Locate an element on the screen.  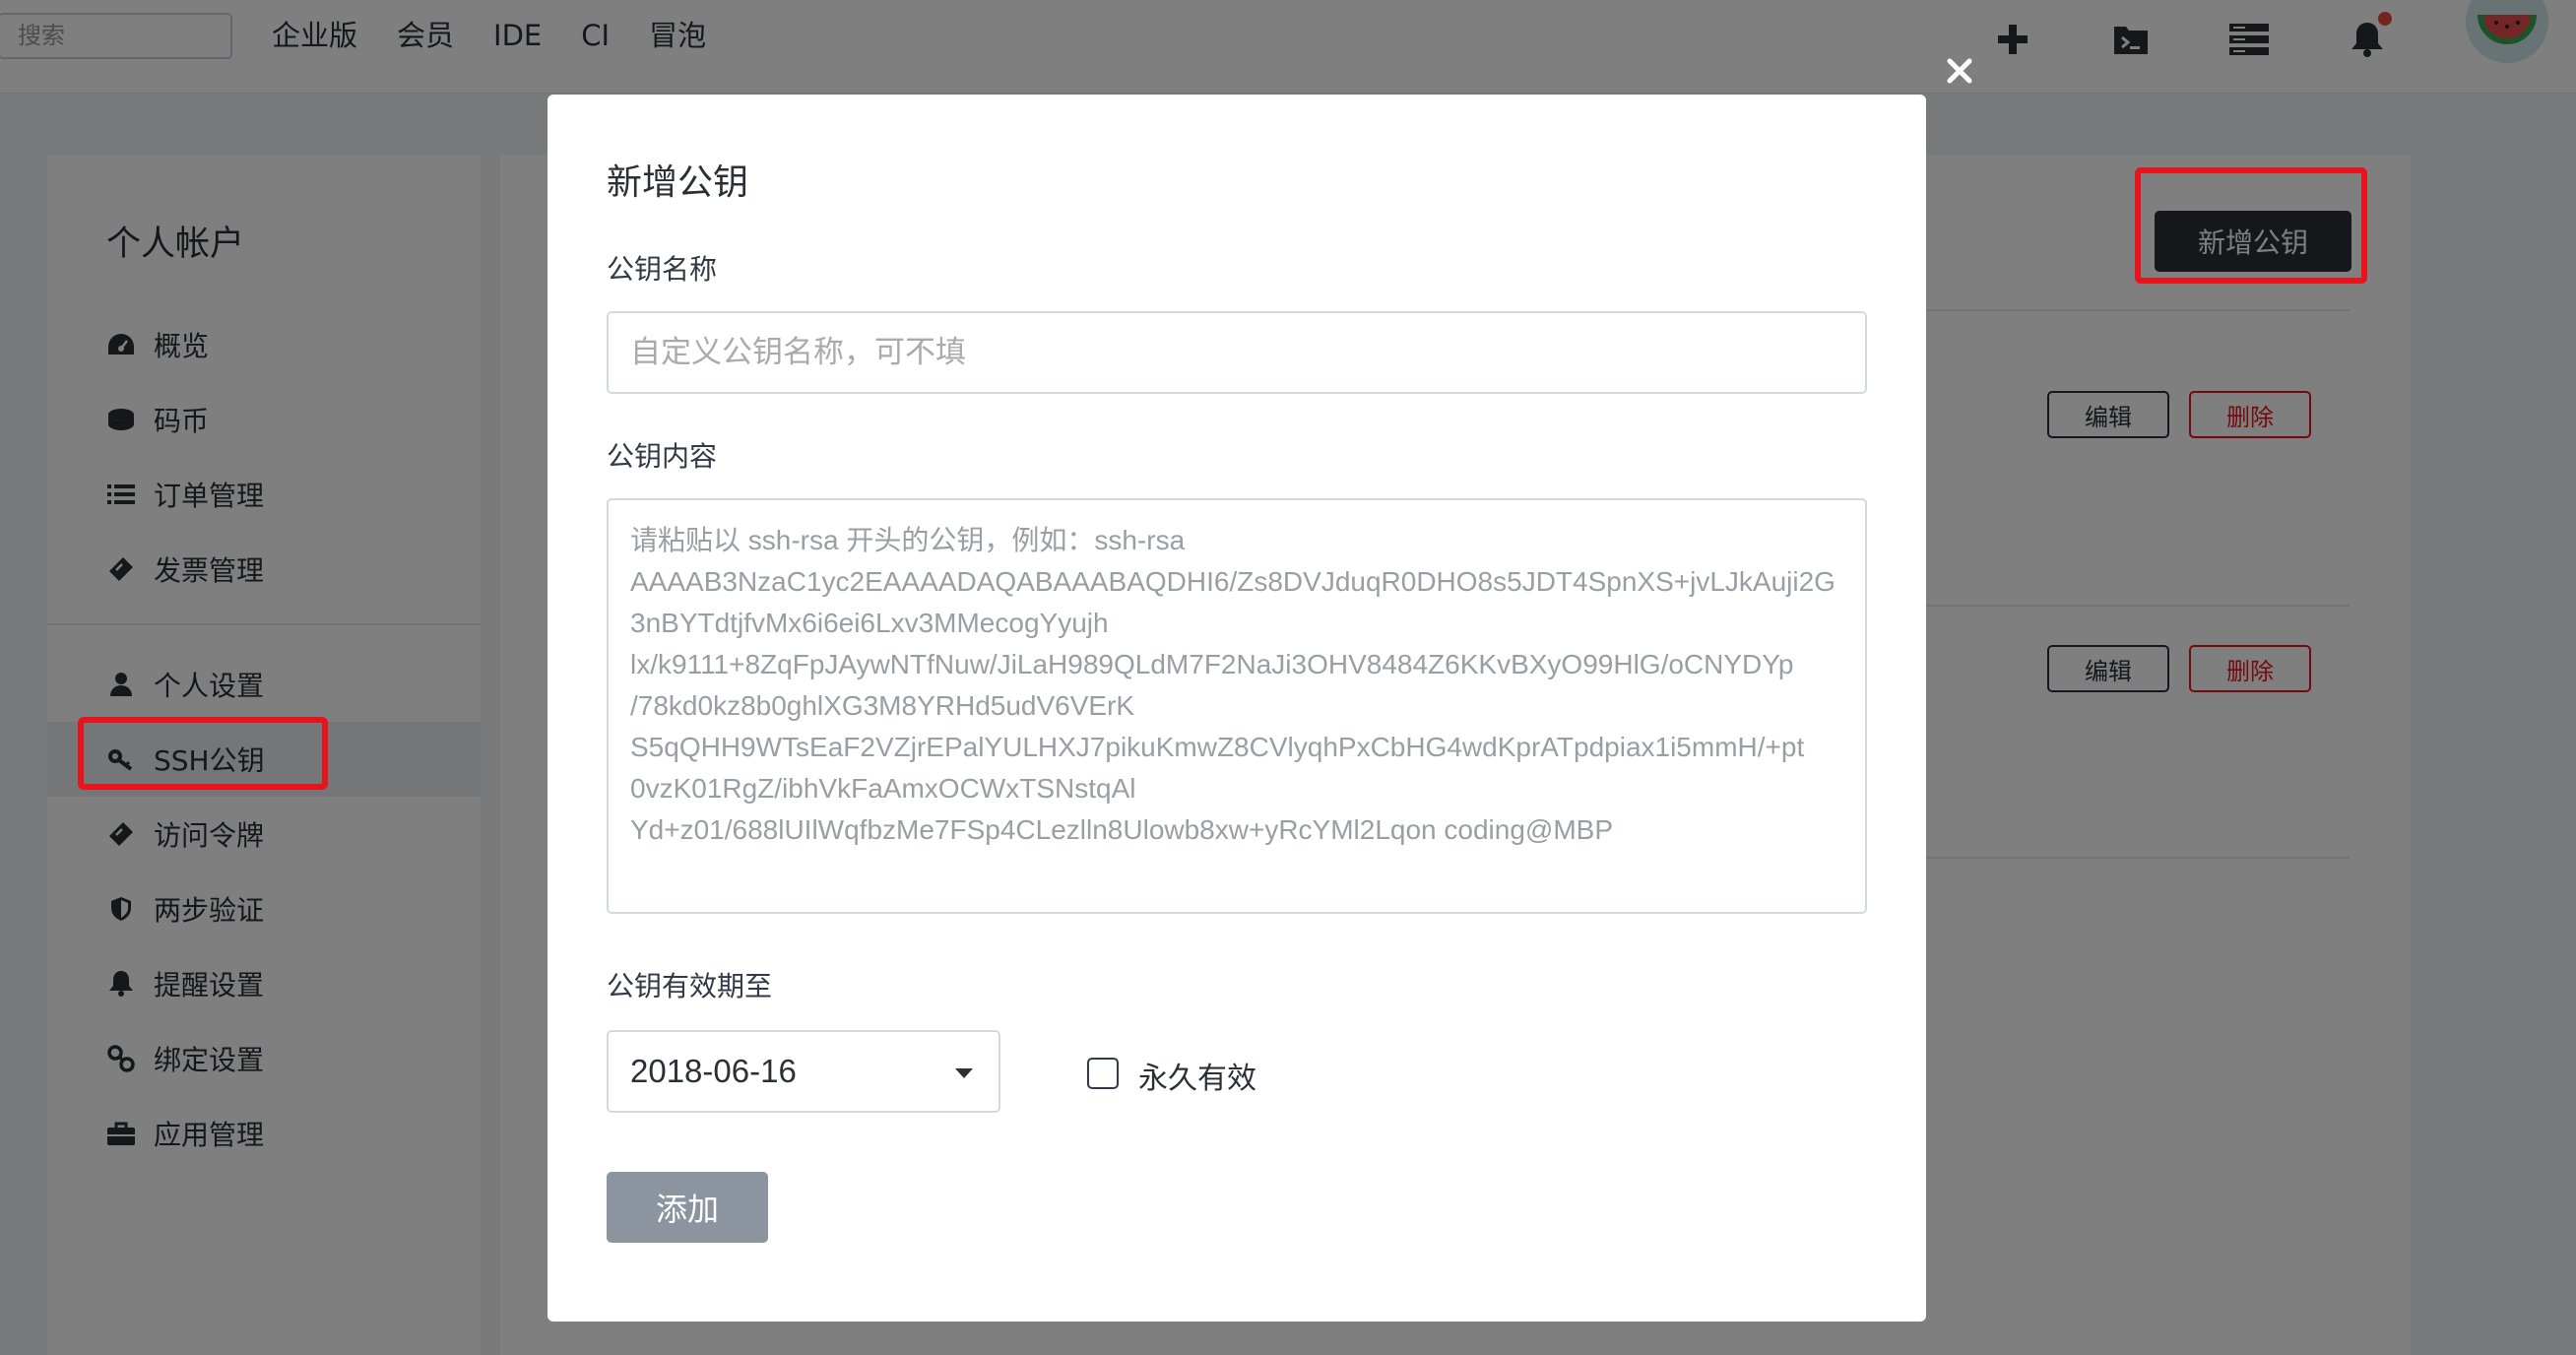
key-name-label: 公钥名称 is located at coordinates (662, 269).